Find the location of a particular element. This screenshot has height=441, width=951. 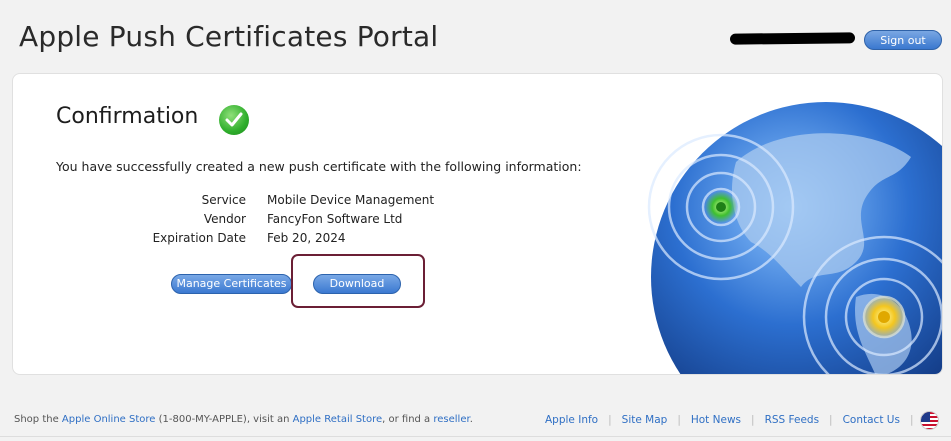

detail-row-service: Service Mobile Device Management is located at coordinates (276, 202).